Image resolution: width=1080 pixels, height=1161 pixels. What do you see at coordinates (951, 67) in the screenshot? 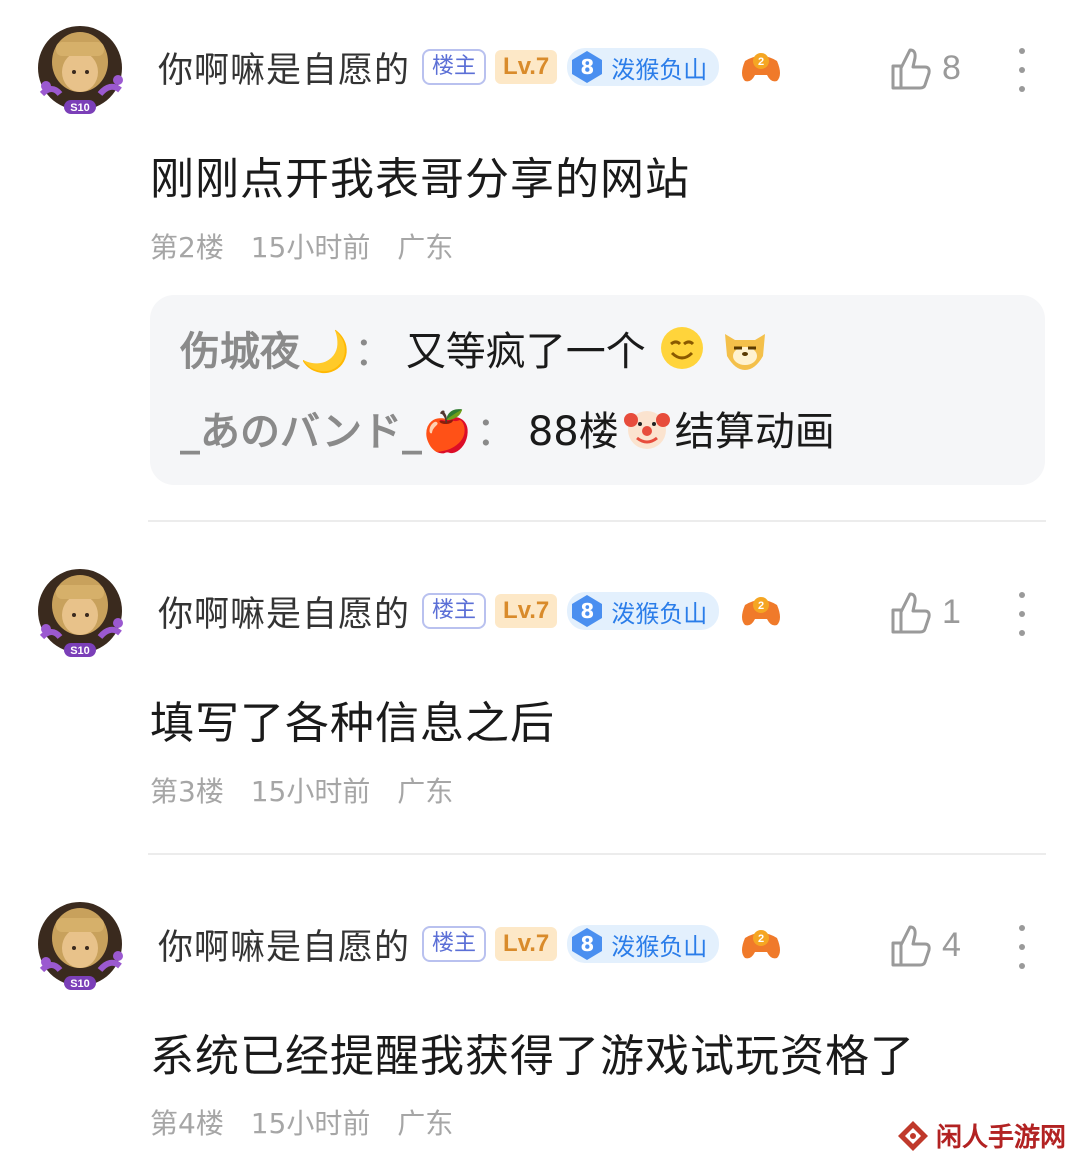
I see `like-count: 8` at bounding box center [951, 67].